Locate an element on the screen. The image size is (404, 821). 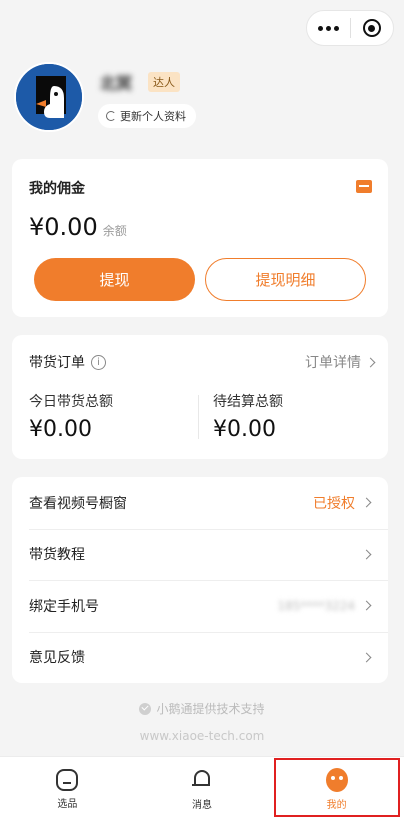
avatar is located at coordinates (49, 97).